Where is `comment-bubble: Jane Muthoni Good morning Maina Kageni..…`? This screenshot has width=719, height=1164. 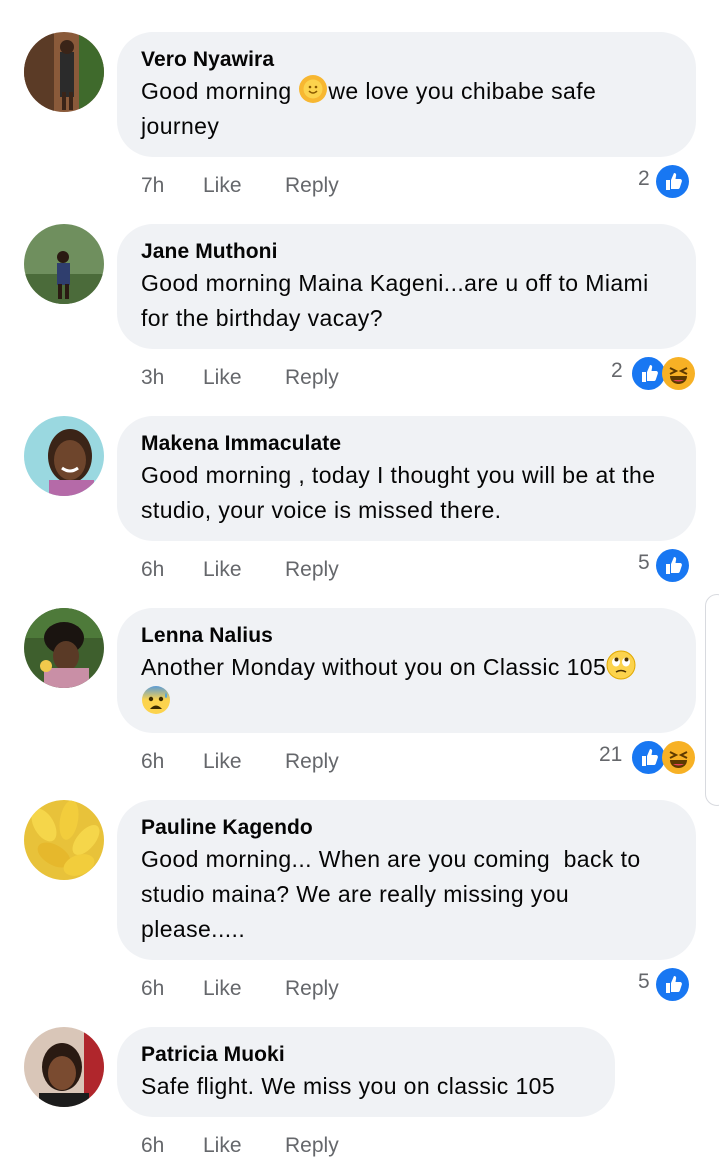
comment-bubble: Jane Muthoni Good morning Maina Kageni..… is located at coordinates (406, 286).